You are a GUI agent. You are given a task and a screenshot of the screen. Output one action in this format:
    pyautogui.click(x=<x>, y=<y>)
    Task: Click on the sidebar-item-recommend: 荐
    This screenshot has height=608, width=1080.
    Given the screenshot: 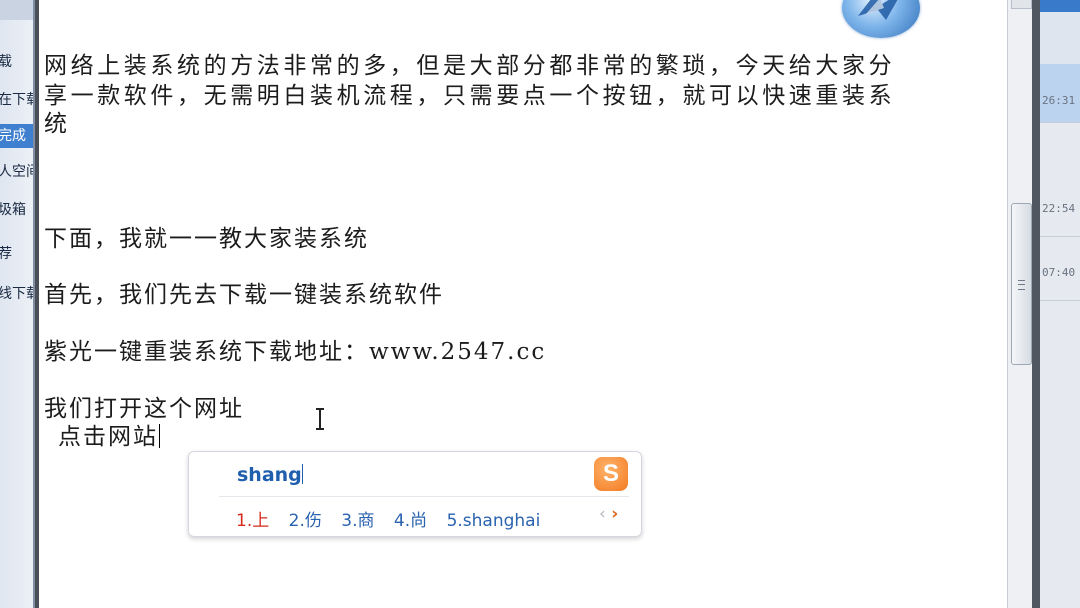 What is the action you would take?
    pyautogui.click(x=18, y=254)
    